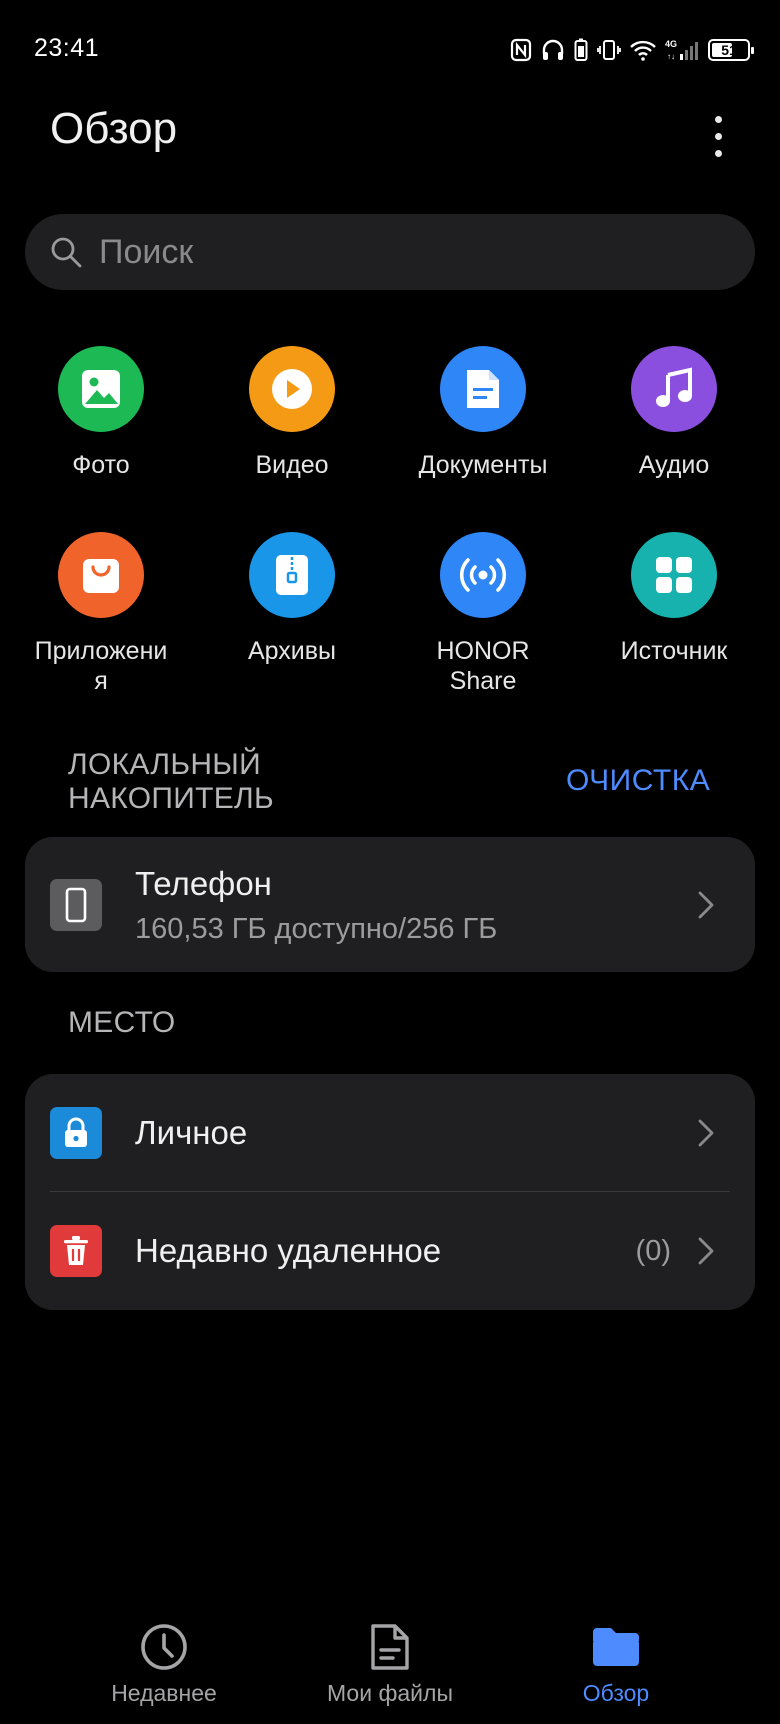 The image size is (780, 1724). What do you see at coordinates (171, 781) in the screenshot?
I see `local-storage-title: ЛОКАЛЬНЫЙ НАКОПИТЕЛЬ` at bounding box center [171, 781].